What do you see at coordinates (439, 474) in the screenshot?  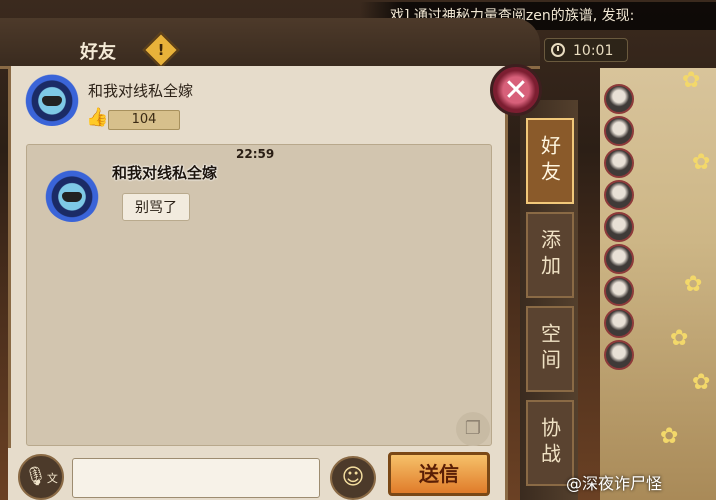 I see `send-button: 送信` at bounding box center [439, 474].